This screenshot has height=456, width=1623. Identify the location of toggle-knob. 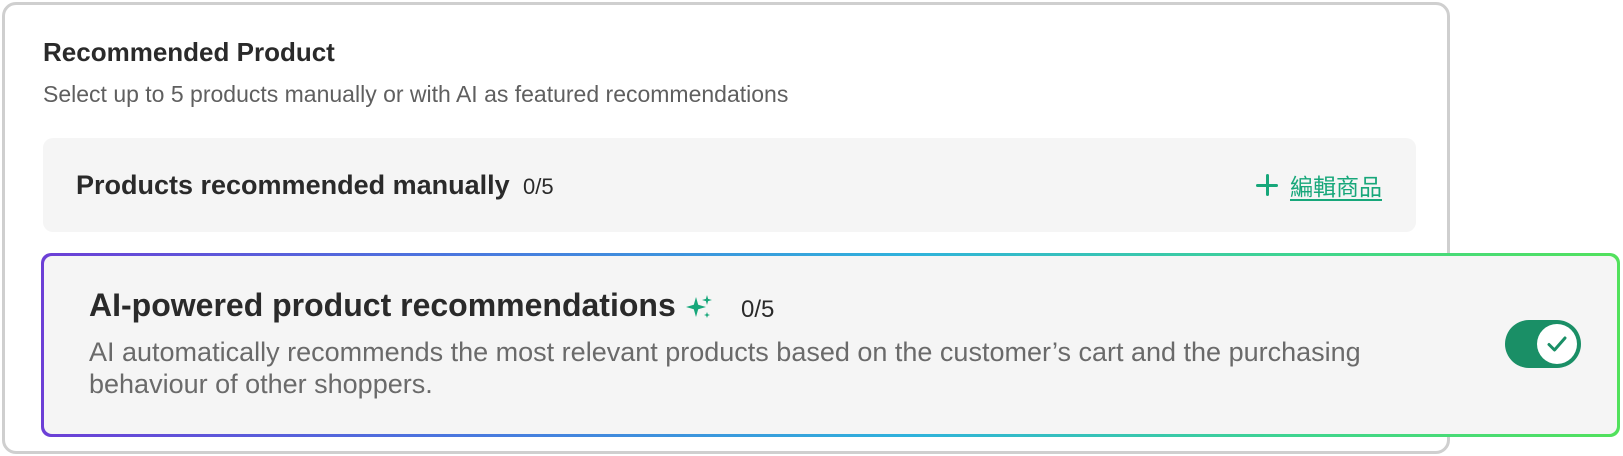
(1557, 344).